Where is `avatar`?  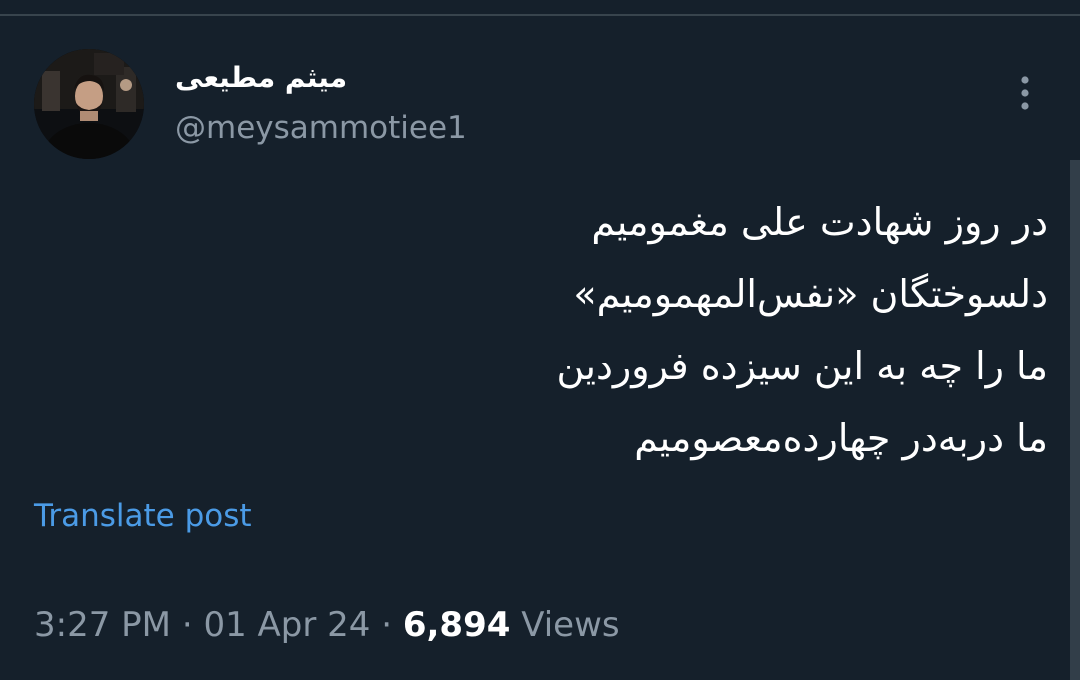 avatar is located at coordinates (89, 104).